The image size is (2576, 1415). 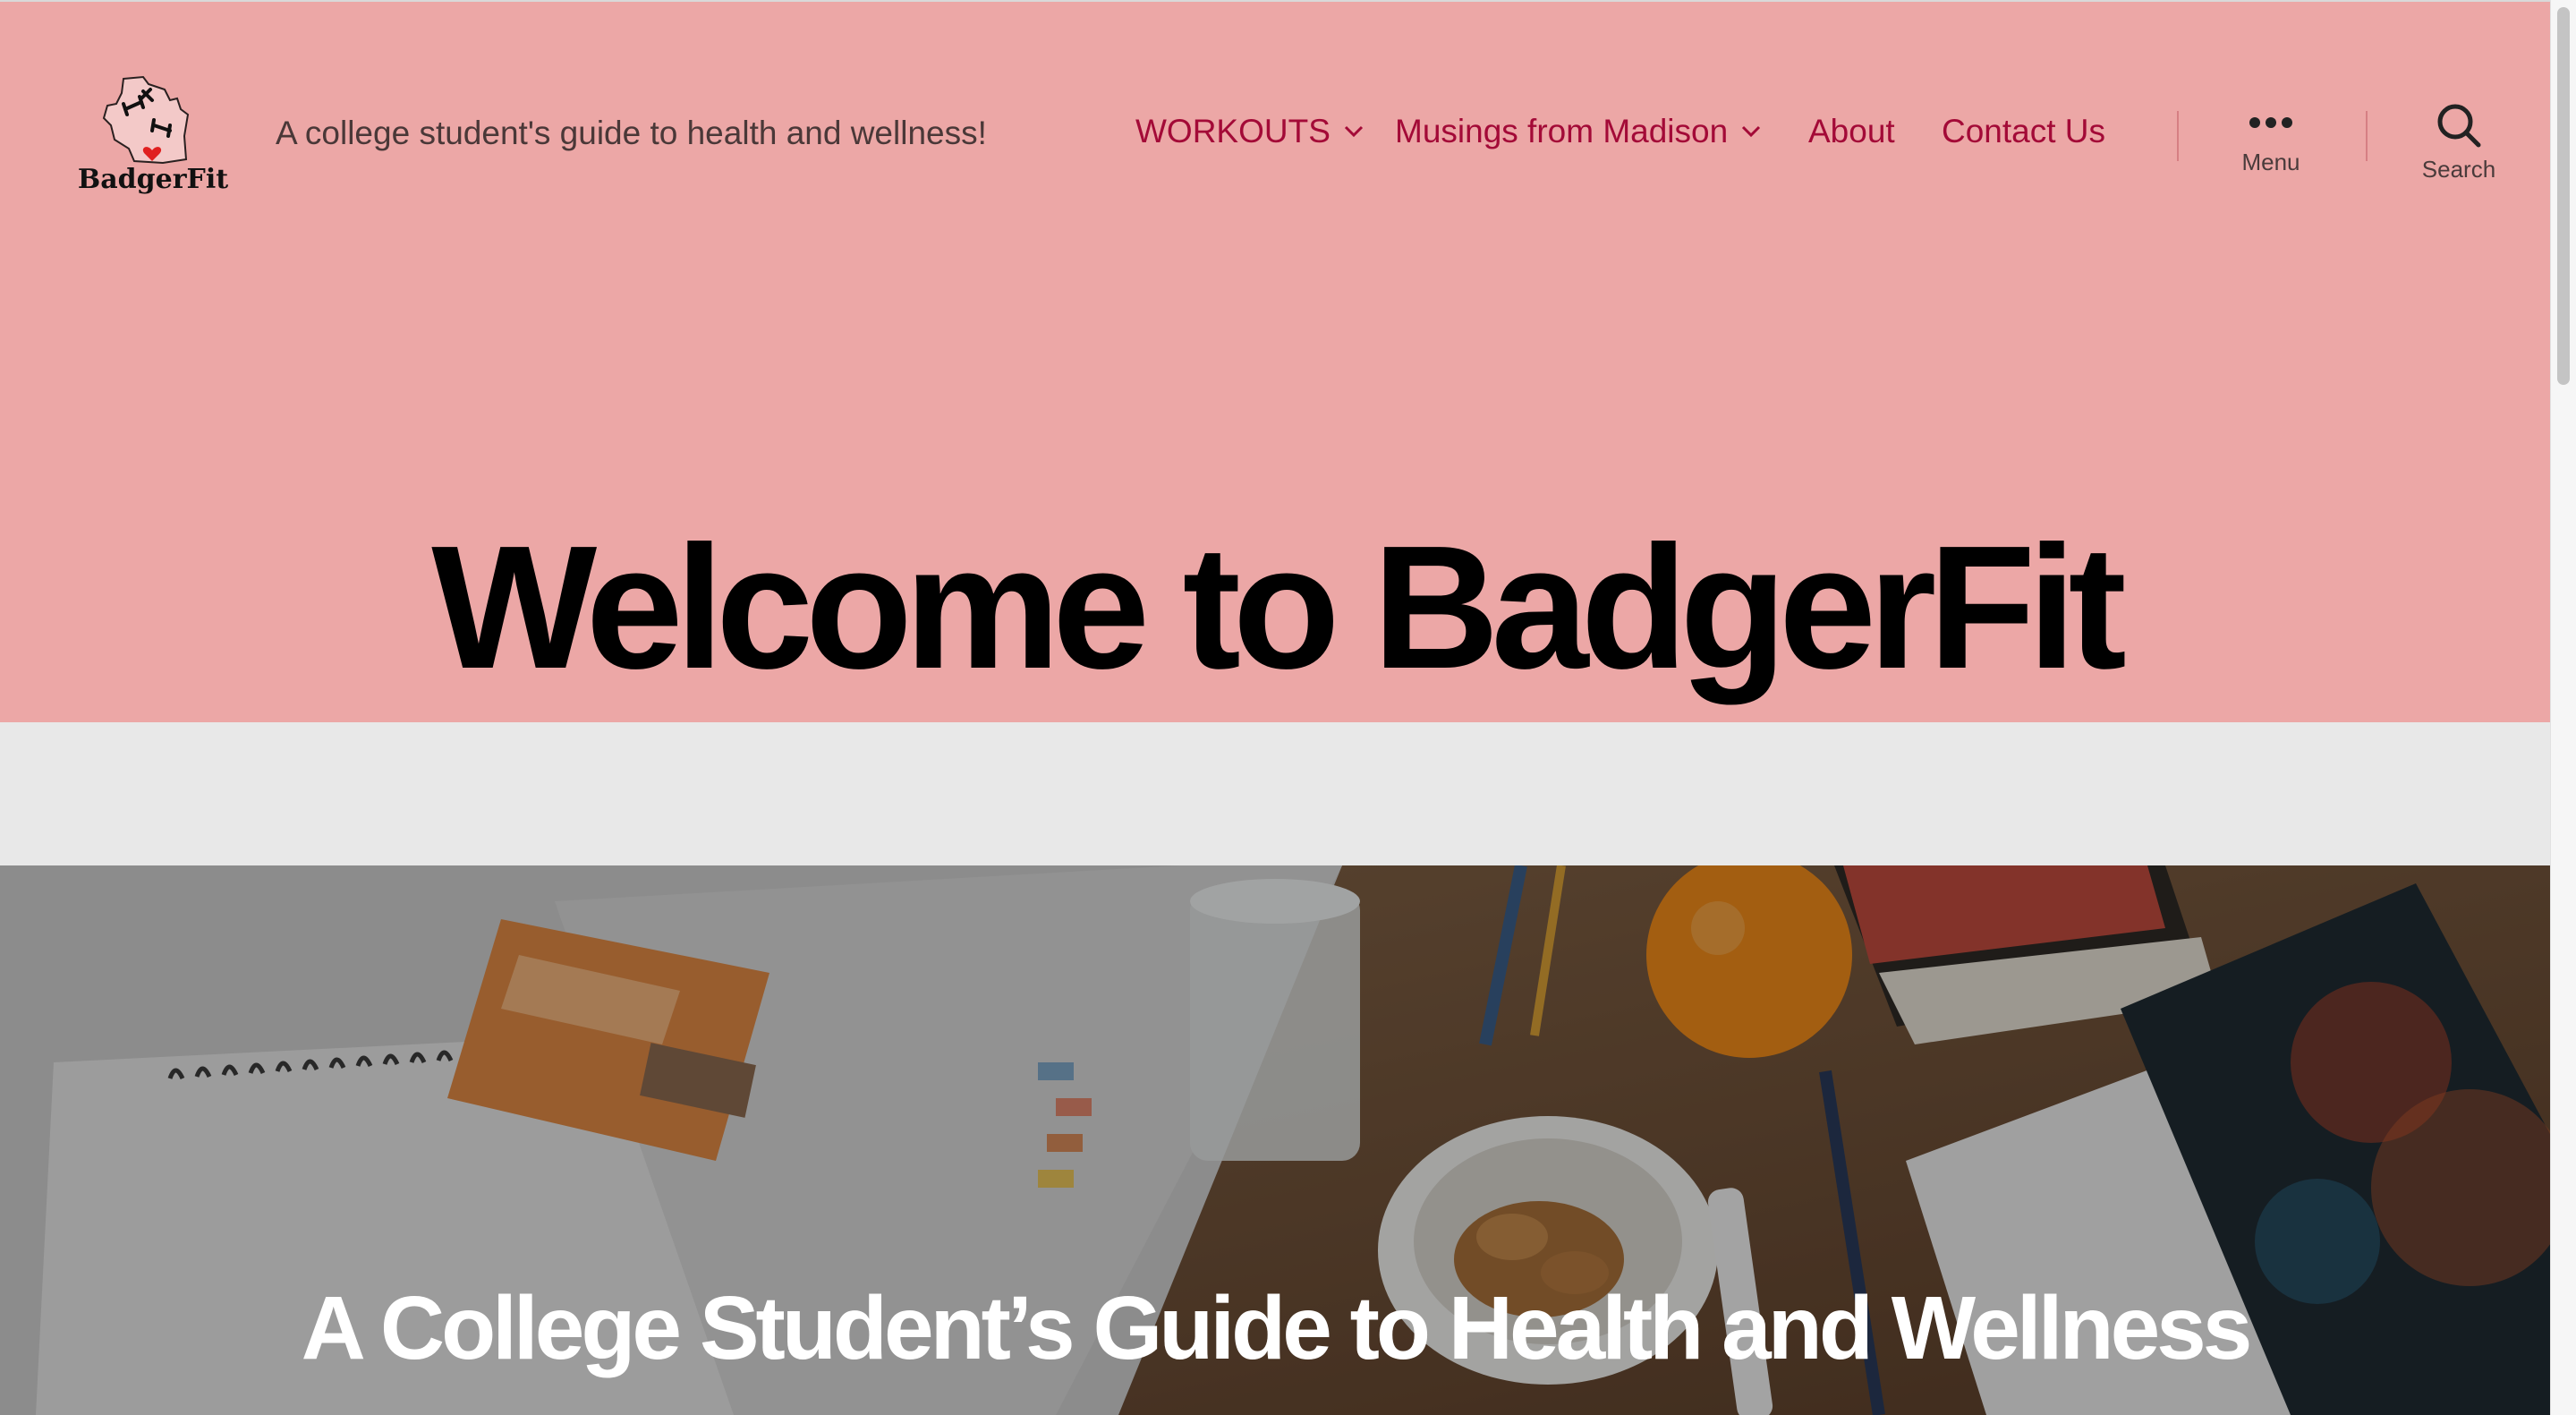 I want to click on page-scrollbar, so click(x=2563, y=707).